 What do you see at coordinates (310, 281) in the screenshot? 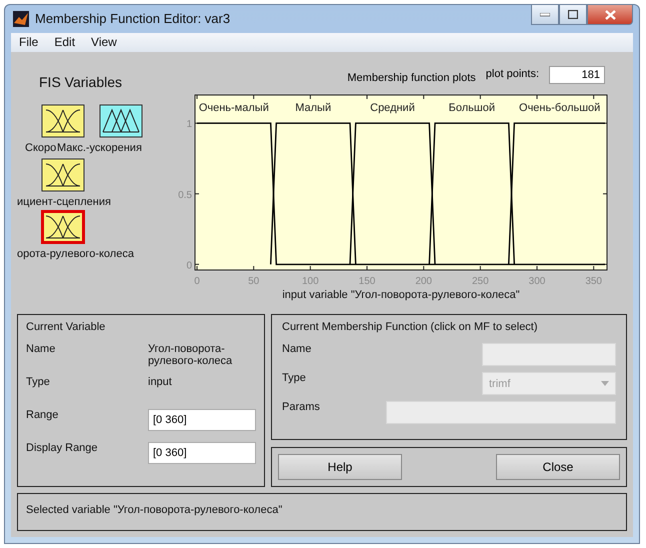
I see `x-tick-label: 100` at bounding box center [310, 281].